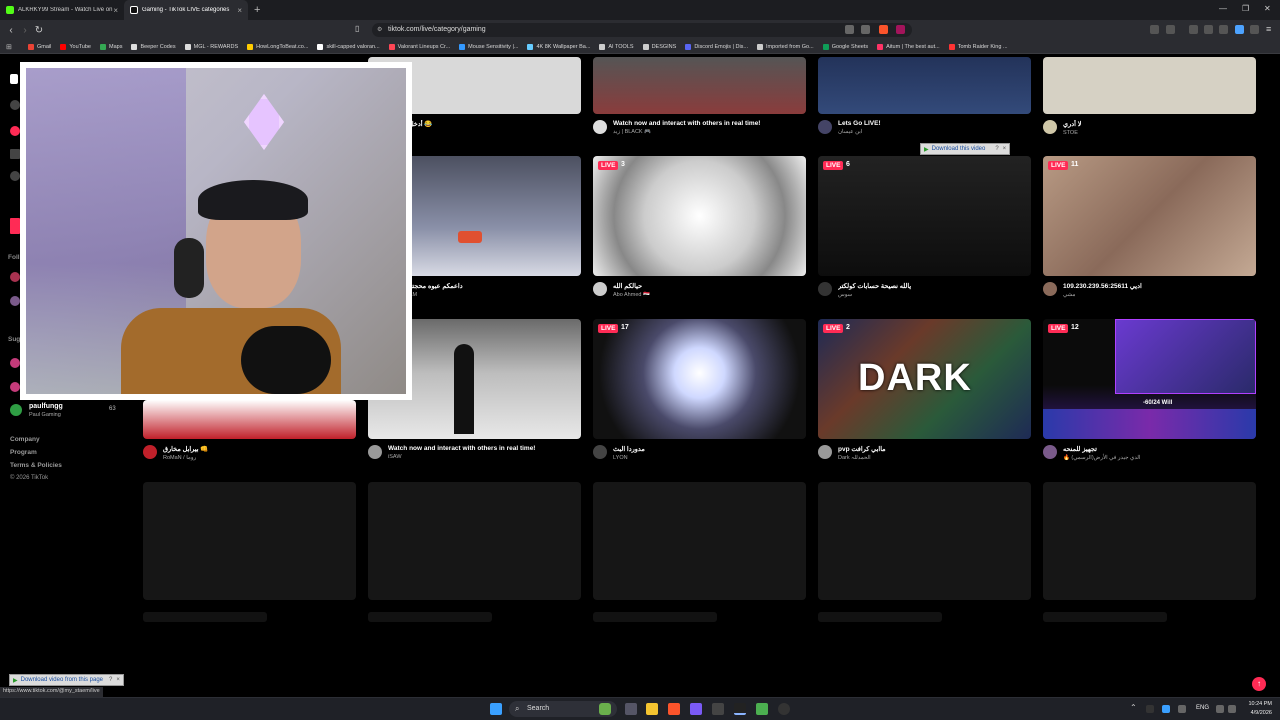  I want to click on live-card: LIVE 11 109.230.239.56:25611 اديي مشي, so click(1149, 227).